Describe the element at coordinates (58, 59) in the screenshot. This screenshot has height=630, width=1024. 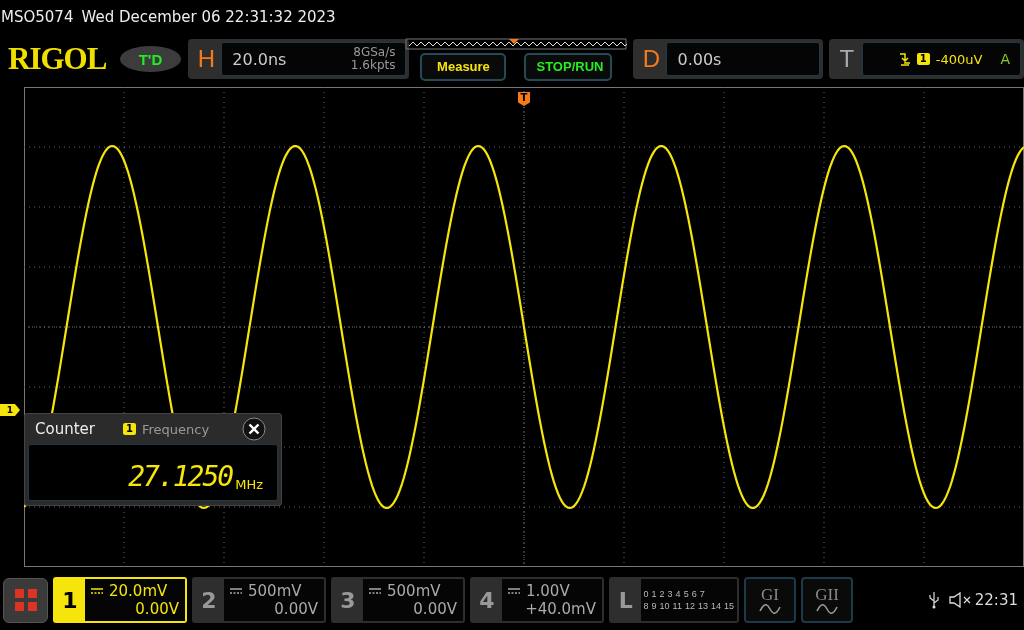
I see `brand-logo: RIGOL` at that location.